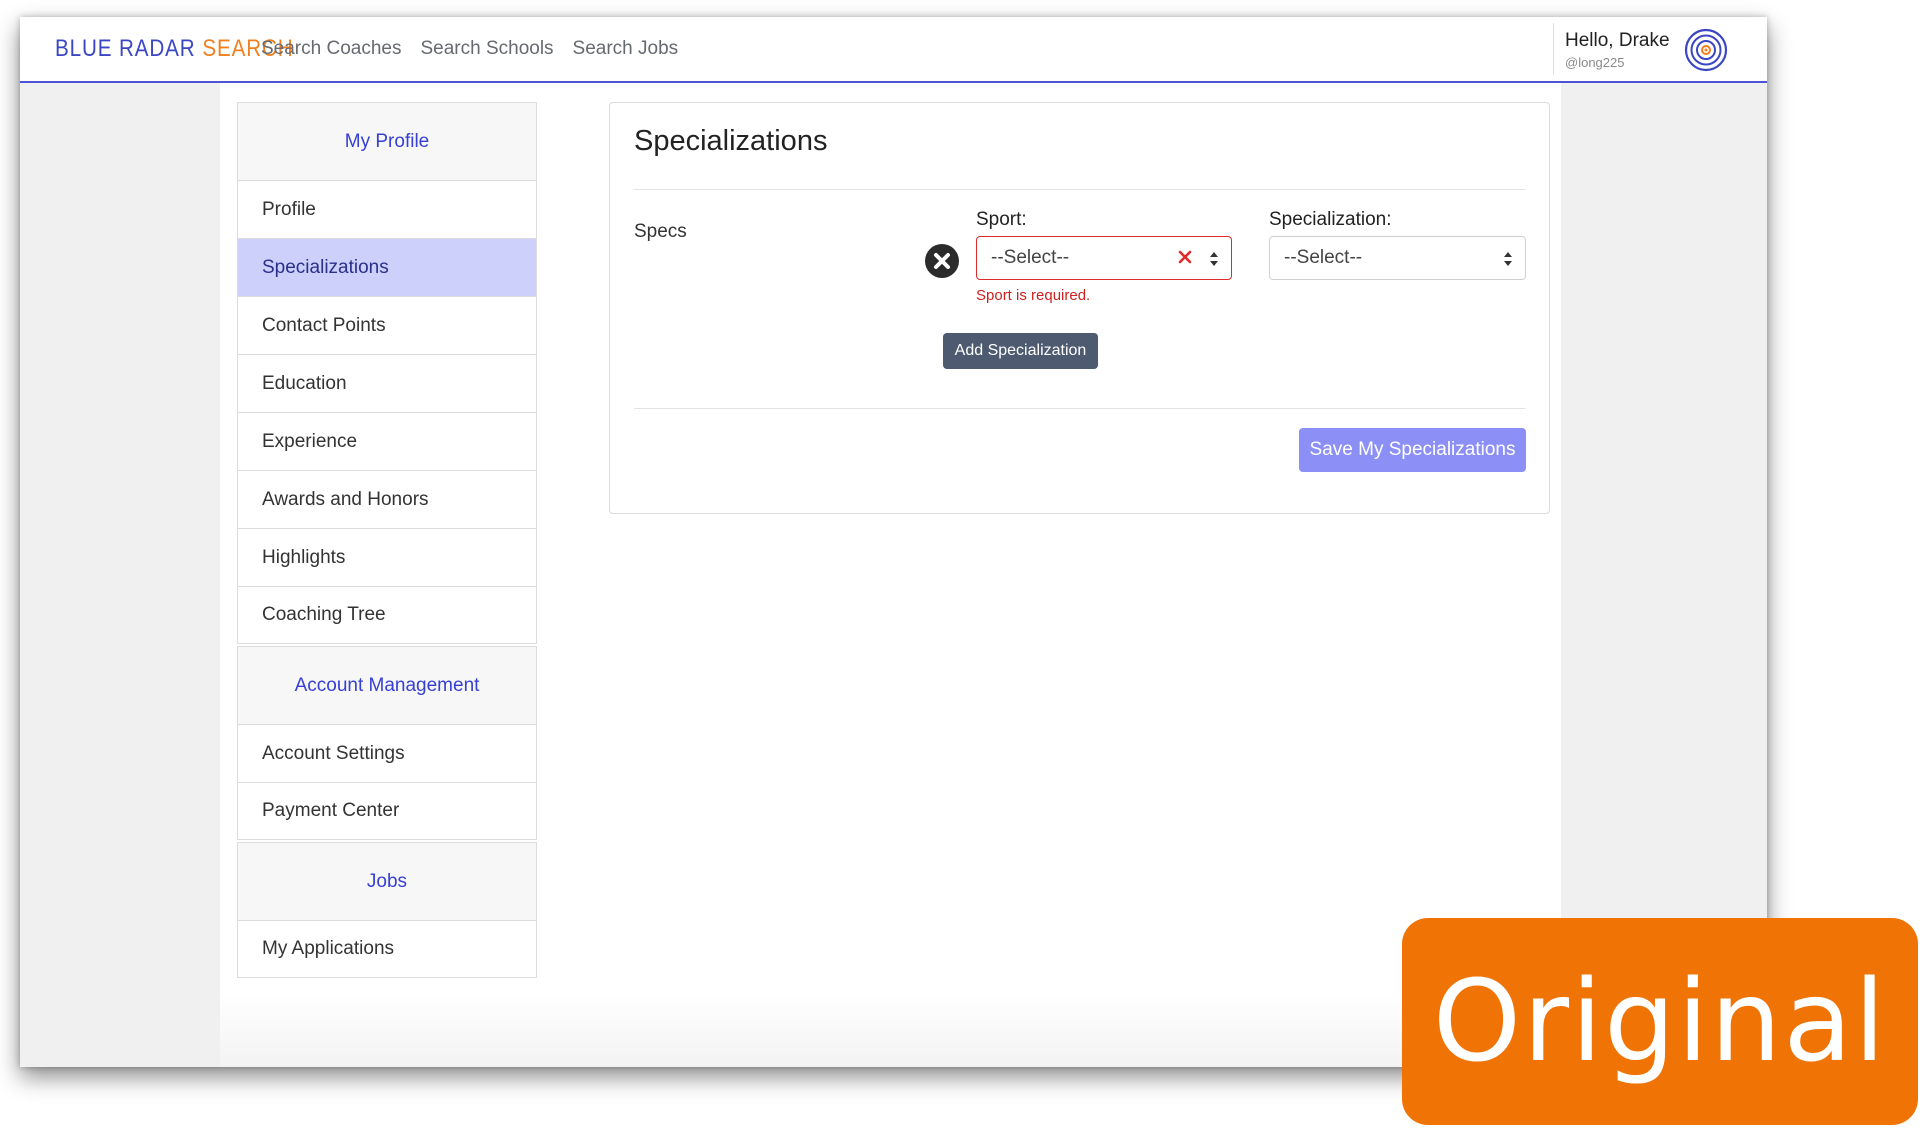 The height and width of the screenshot is (1138, 1920). I want to click on sidebar-item-contact-points: Contact Points, so click(387, 325).